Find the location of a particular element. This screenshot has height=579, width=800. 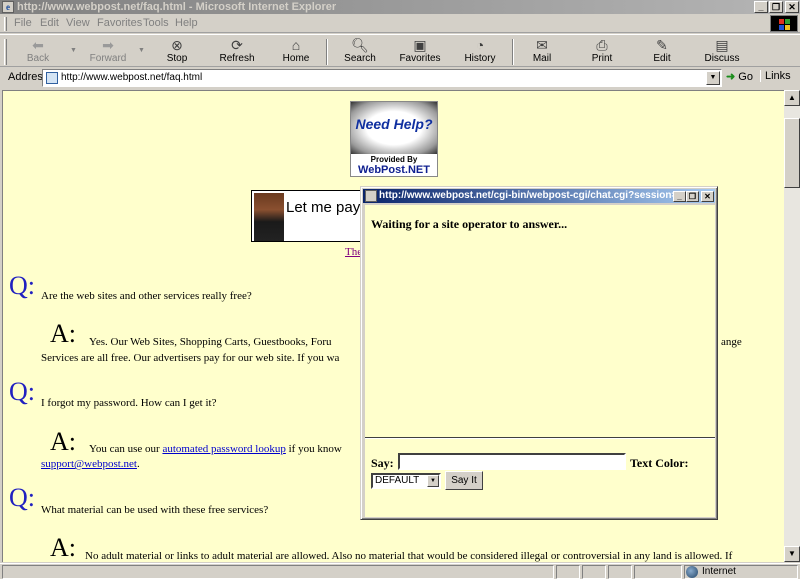

address-dropdown-icon: ▼ is located at coordinates (713, 78).